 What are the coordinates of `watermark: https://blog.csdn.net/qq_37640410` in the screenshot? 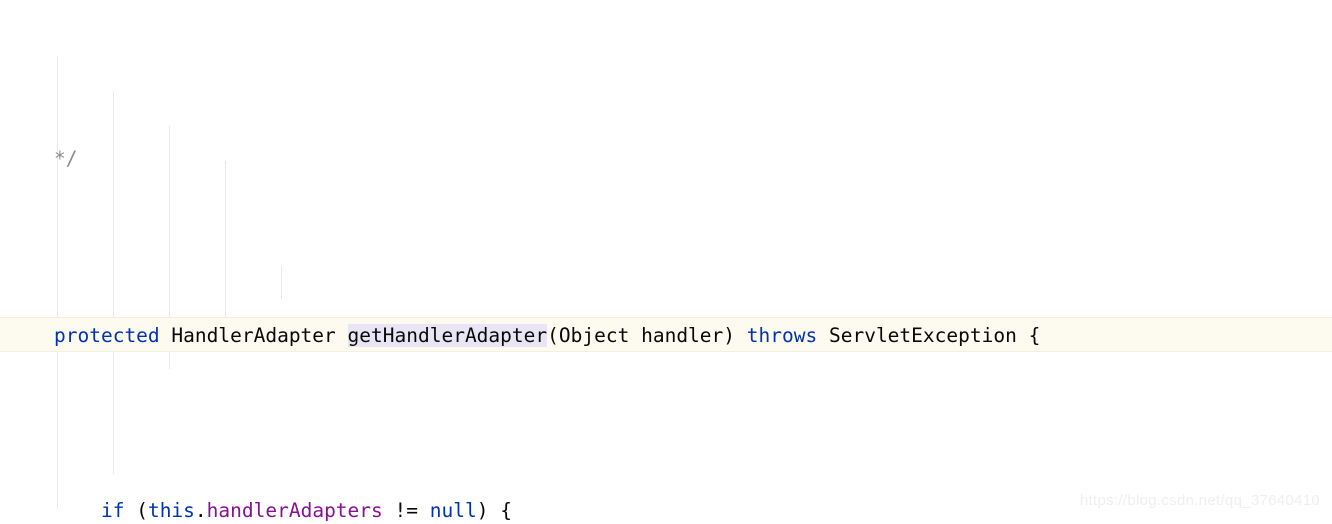 It's located at (1199, 500).